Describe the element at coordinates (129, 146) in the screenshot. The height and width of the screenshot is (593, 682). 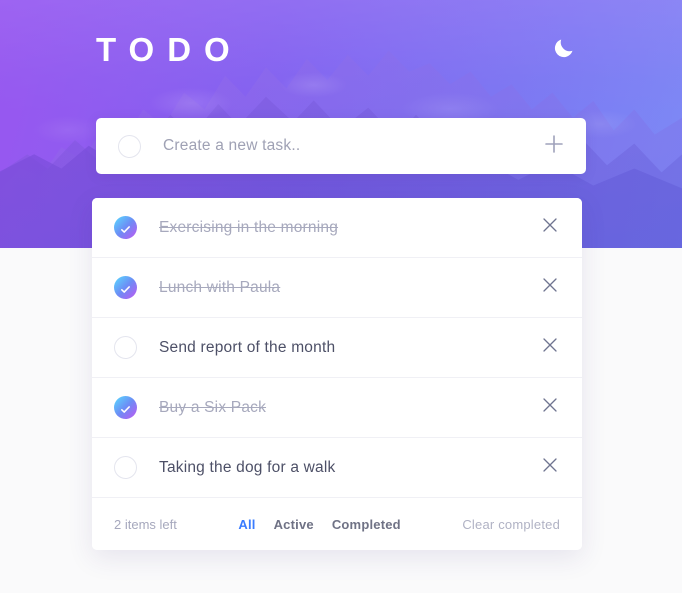
I see `empty-circle-icon` at that location.